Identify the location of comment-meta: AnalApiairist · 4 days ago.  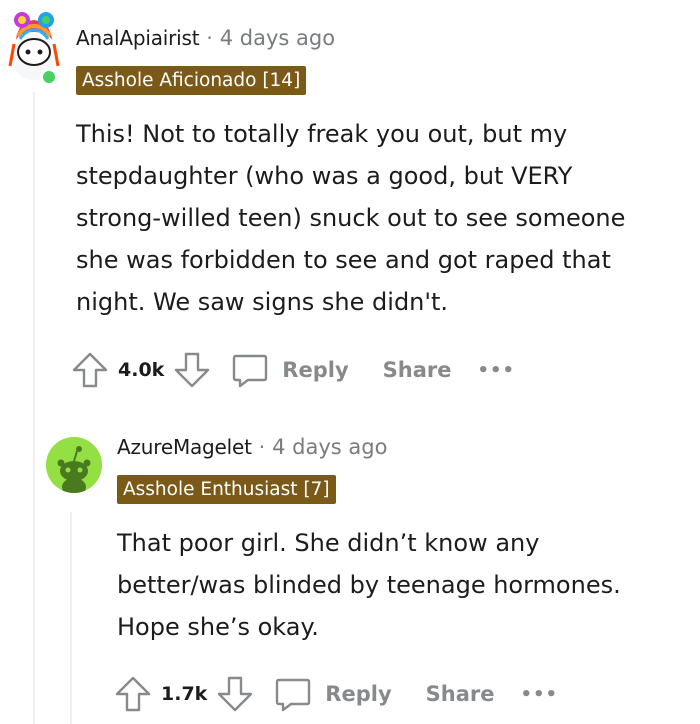
(205, 38).